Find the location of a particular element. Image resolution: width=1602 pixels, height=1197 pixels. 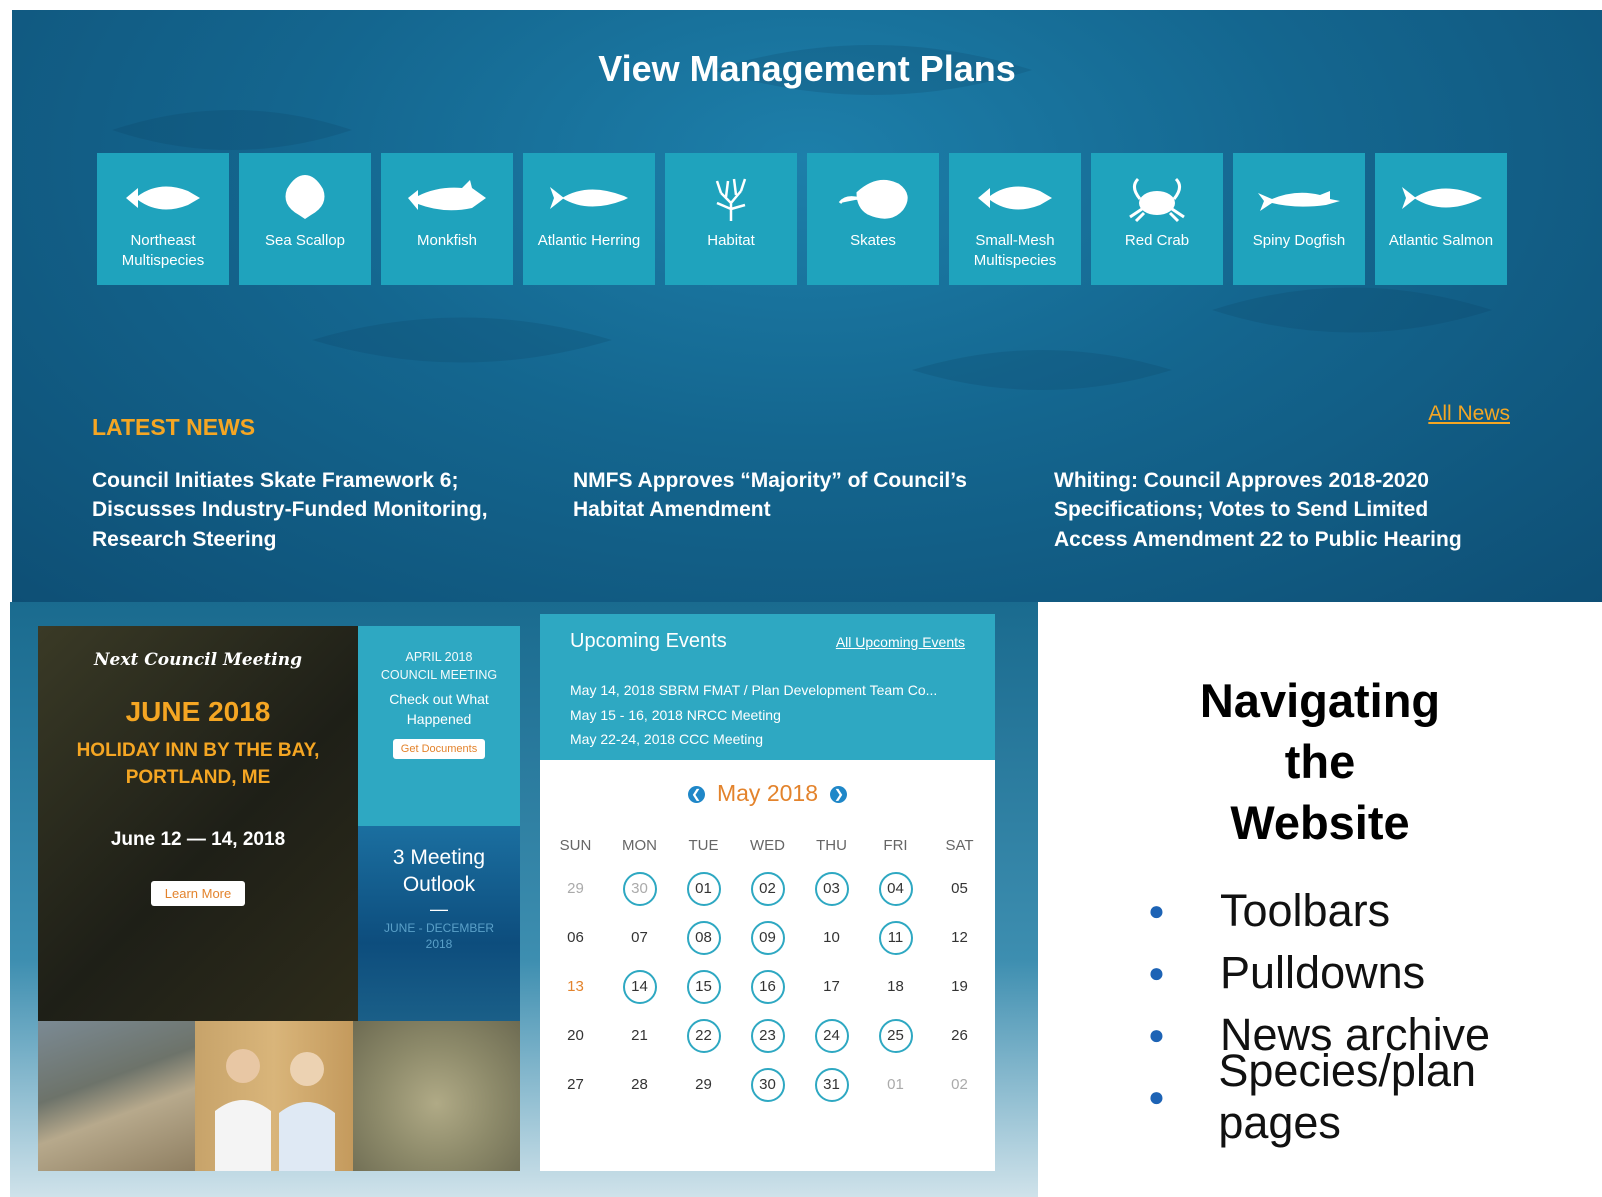

calendar-day-event: 09 is located at coordinates (768, 937).